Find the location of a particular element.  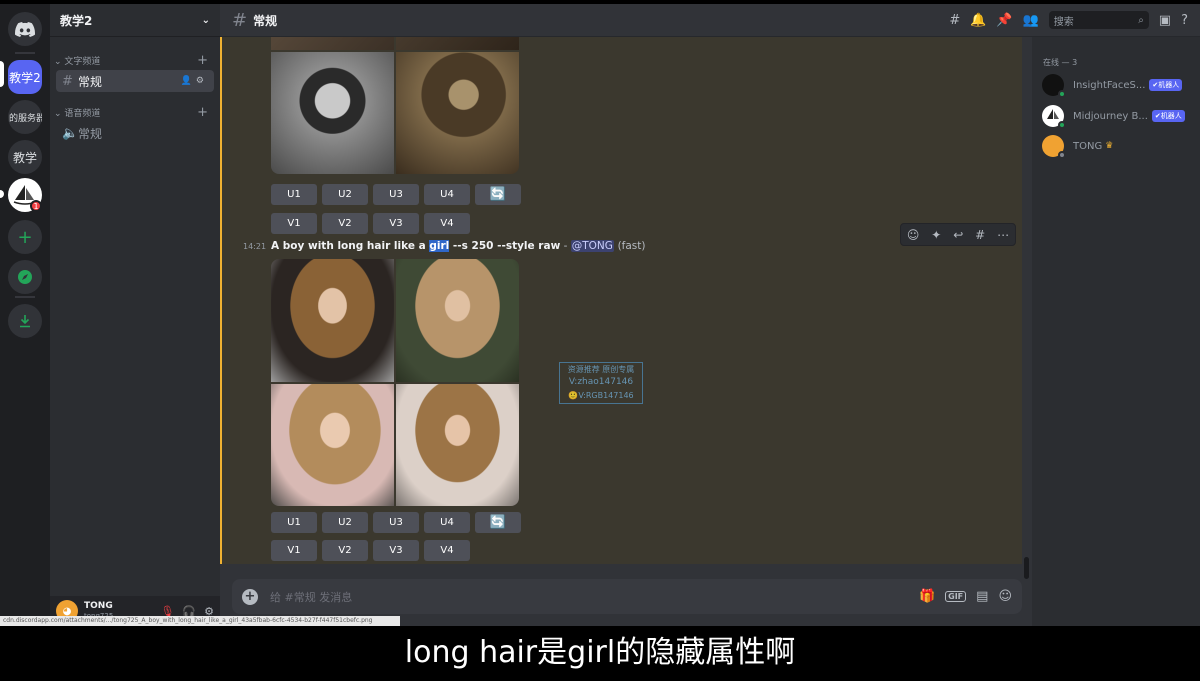

search-input: 搜索 ⌕ is located at coordinates (1098, 20).